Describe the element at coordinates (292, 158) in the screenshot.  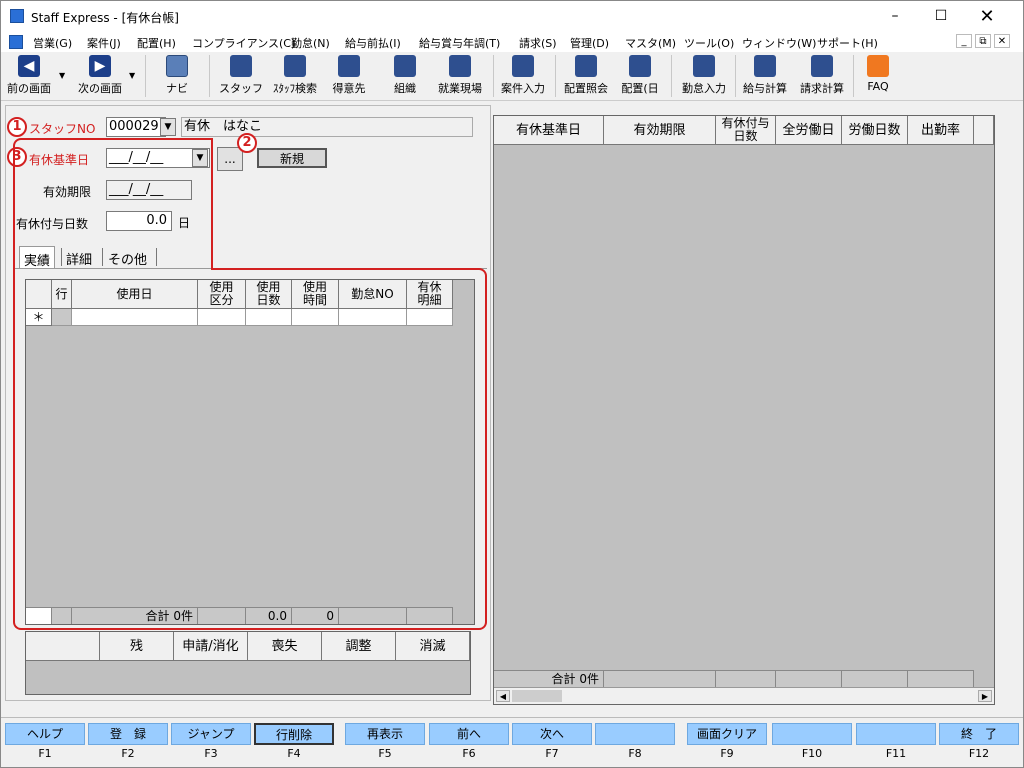
I see `new-button: 新規` at that location.